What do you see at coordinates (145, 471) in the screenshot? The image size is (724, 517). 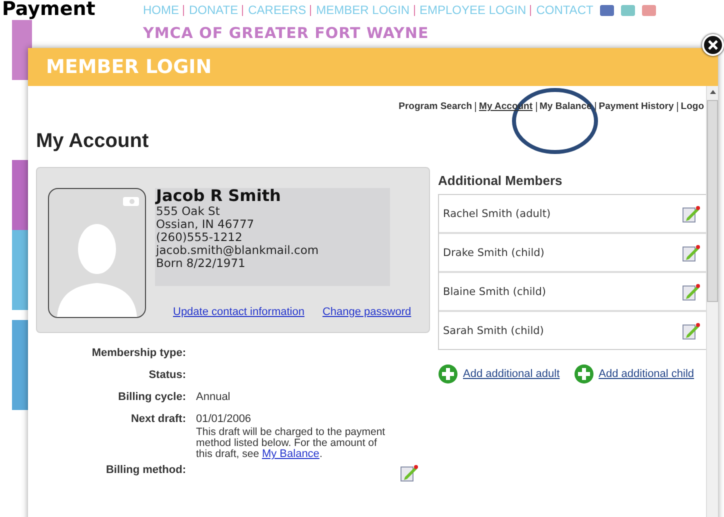 I see `detail-label: Billing method:` at bounding box center [145, 471].